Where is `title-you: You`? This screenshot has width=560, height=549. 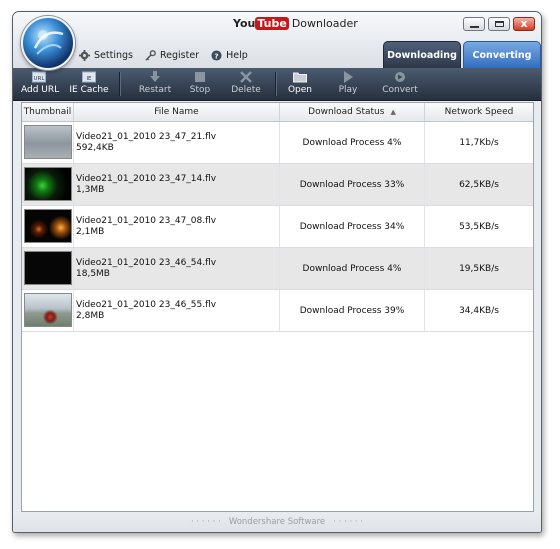
title-you: You is located at coordinates (244, 23).